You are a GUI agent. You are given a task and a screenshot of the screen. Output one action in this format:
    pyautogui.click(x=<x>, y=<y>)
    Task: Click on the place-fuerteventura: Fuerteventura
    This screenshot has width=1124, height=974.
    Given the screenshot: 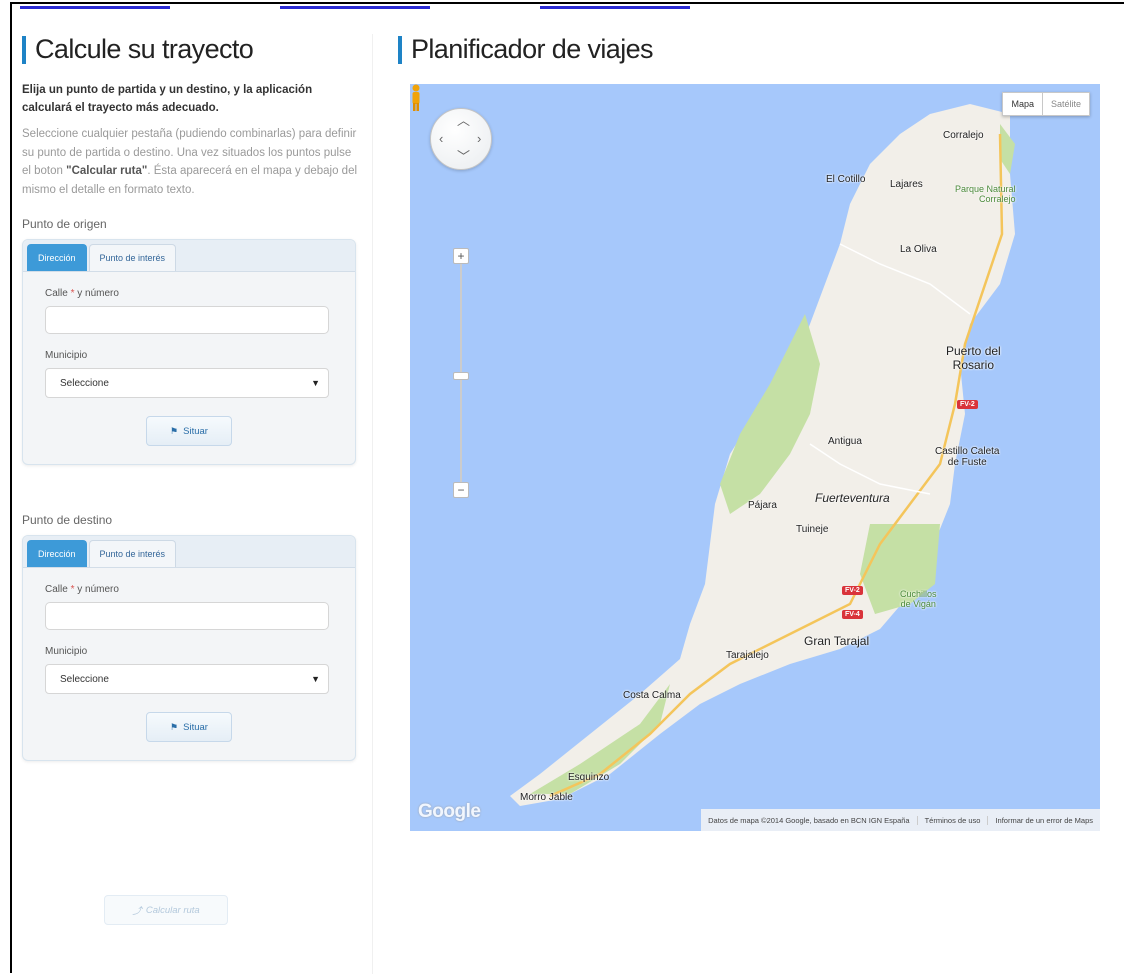 What is the action you would take?
    pyautogui.click(x=852, y=498)
    